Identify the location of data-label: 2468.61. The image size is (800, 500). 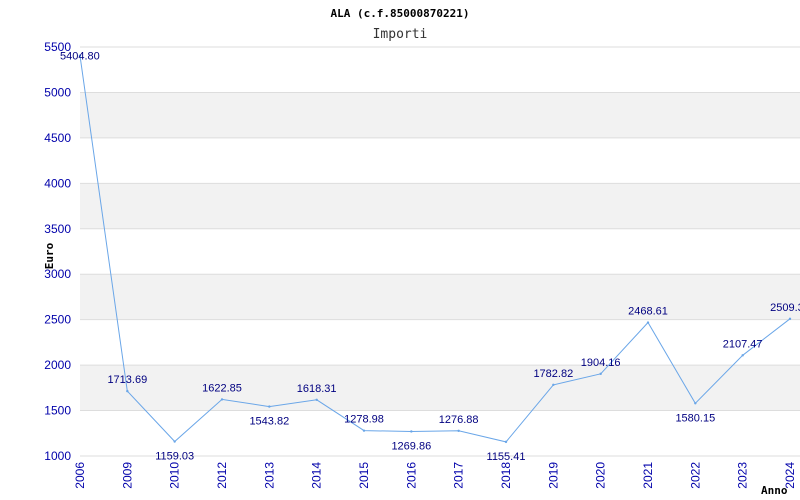
(648, 312).